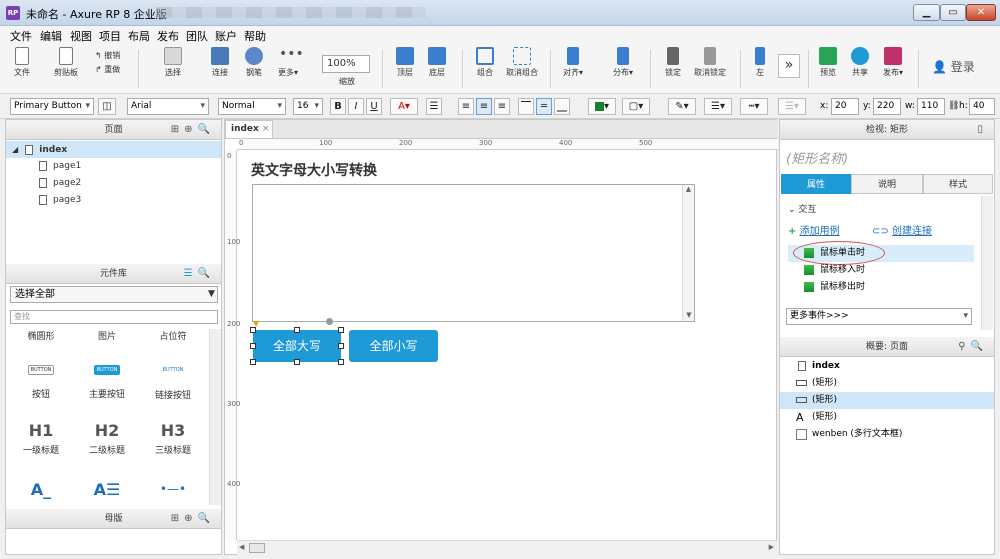  I want to click on event-onmouseout: 鼠标移出时, so click(881, 287).